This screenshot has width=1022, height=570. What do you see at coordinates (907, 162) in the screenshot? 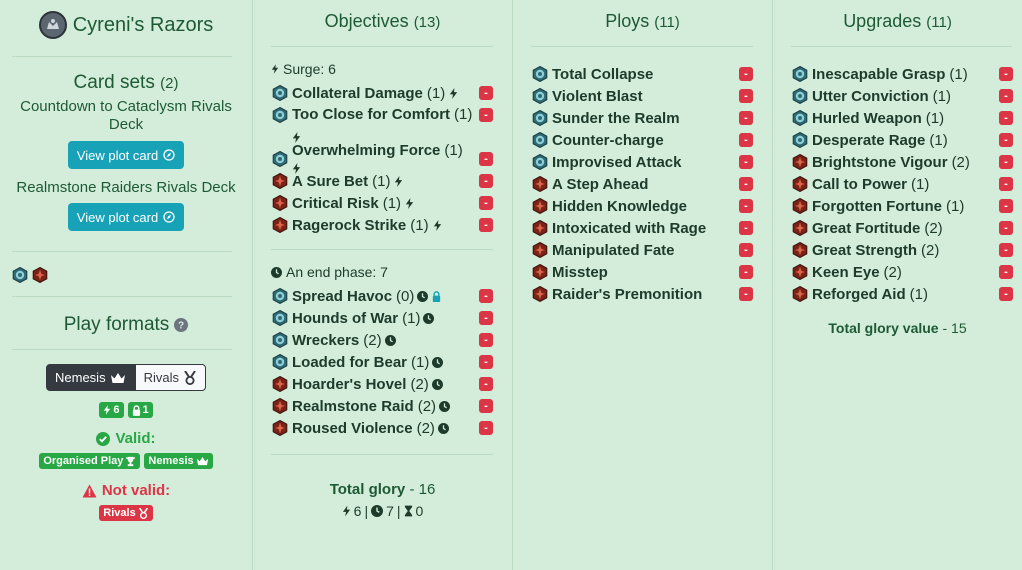
I see `card-row: Brightstone Vigour (2) -` at bounding box center [907, 162].